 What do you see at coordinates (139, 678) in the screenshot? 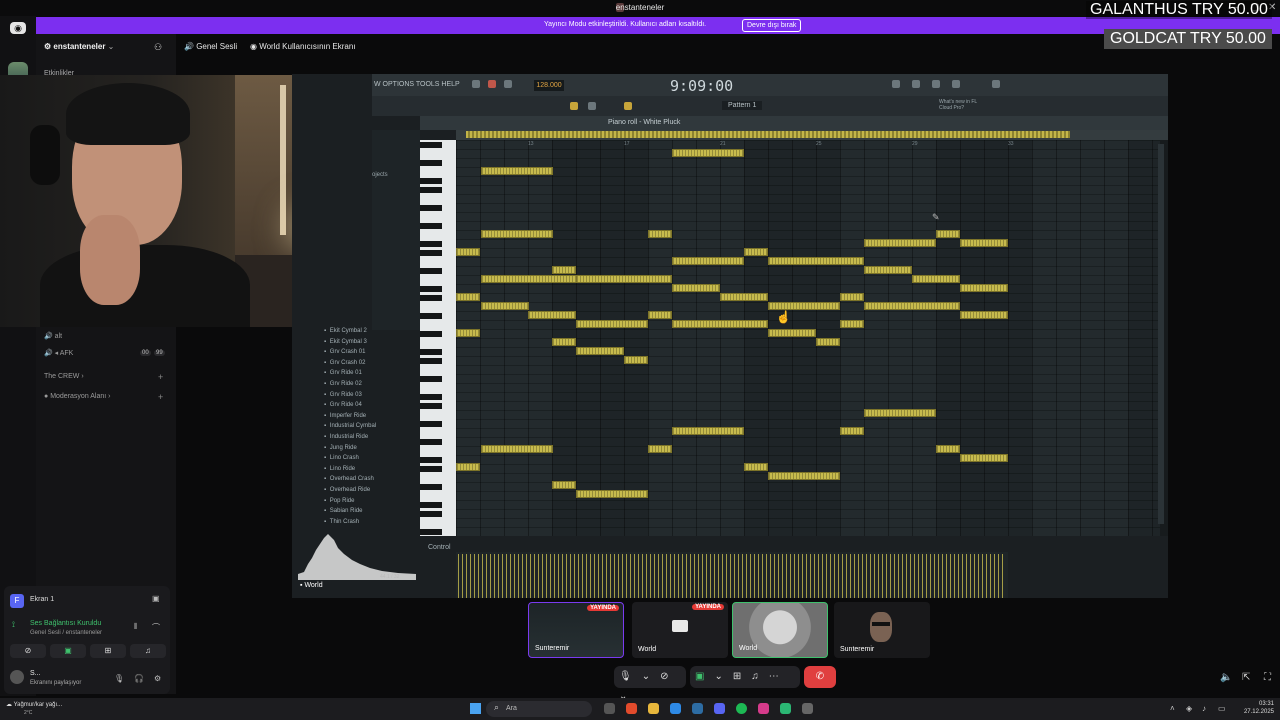
I see `headphones-icon: 🎧` at bounding box center [139, 678].